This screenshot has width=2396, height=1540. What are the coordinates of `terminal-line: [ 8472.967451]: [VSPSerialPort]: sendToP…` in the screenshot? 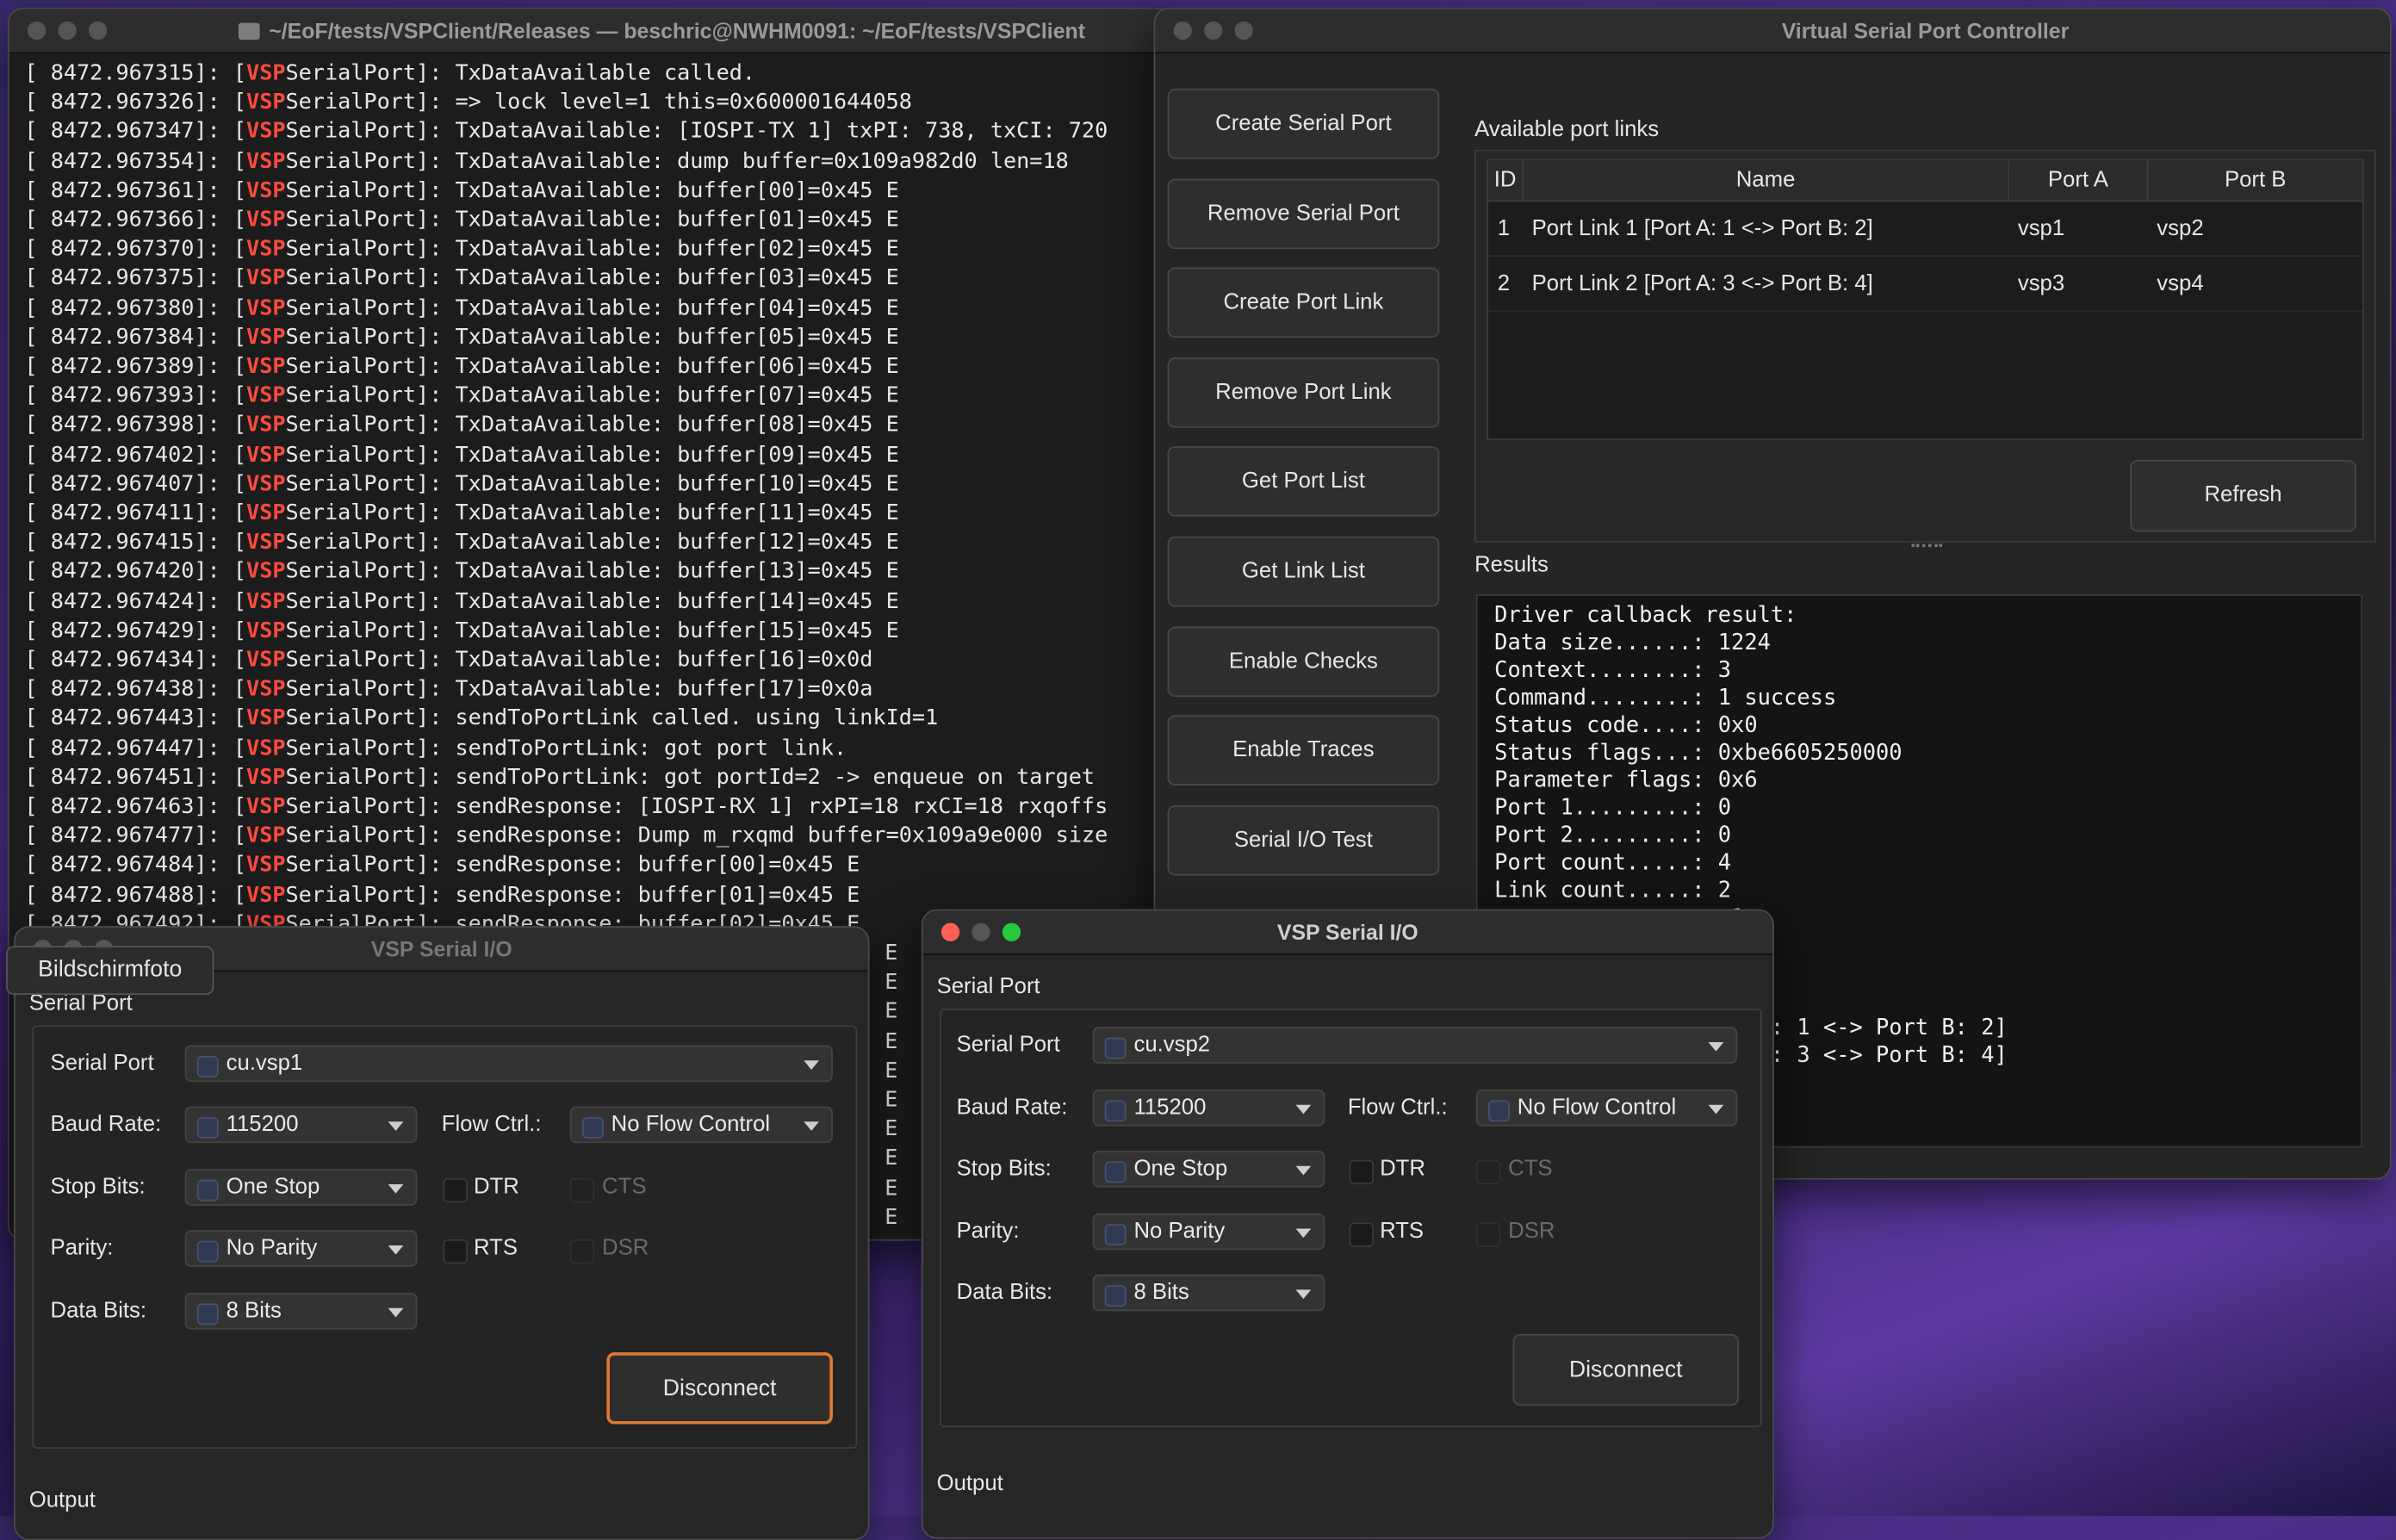 It's located at (560, 778).